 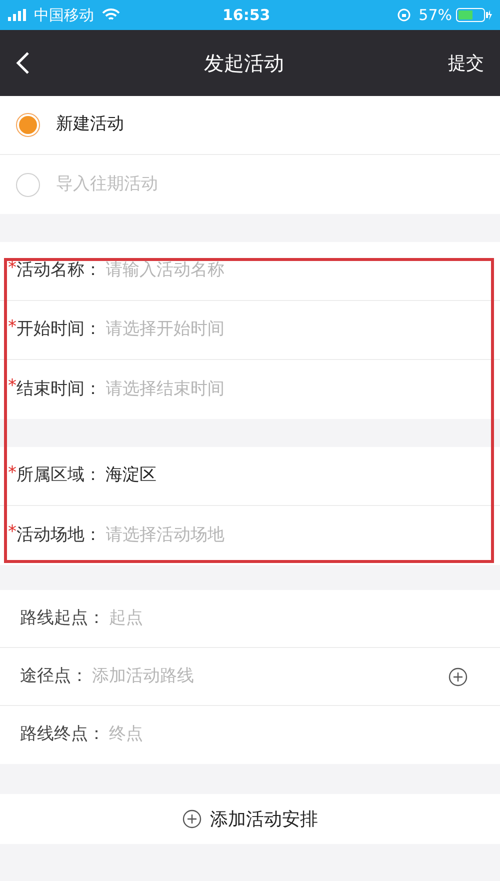 I want to click on clock-time: 16:53, so click(x=246, y=15).